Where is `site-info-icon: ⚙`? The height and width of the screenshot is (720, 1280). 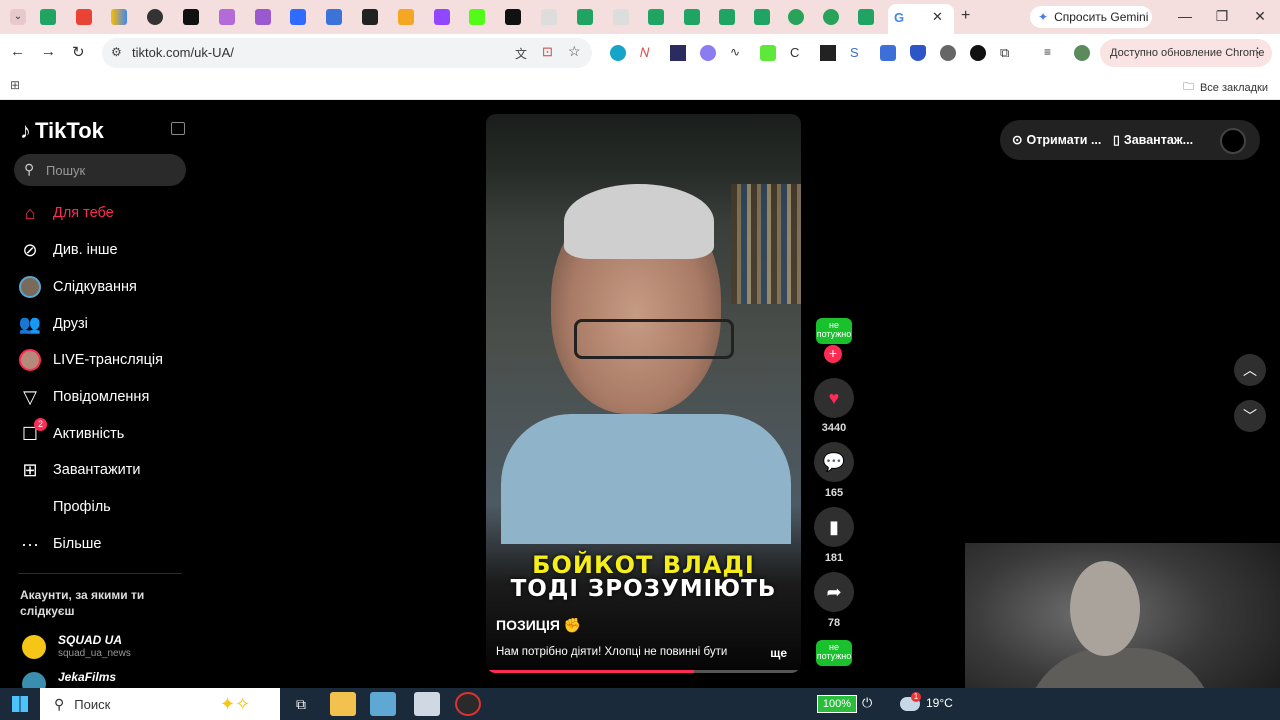 site-info-icon: ⚙ is located at coordinates (116, 52).